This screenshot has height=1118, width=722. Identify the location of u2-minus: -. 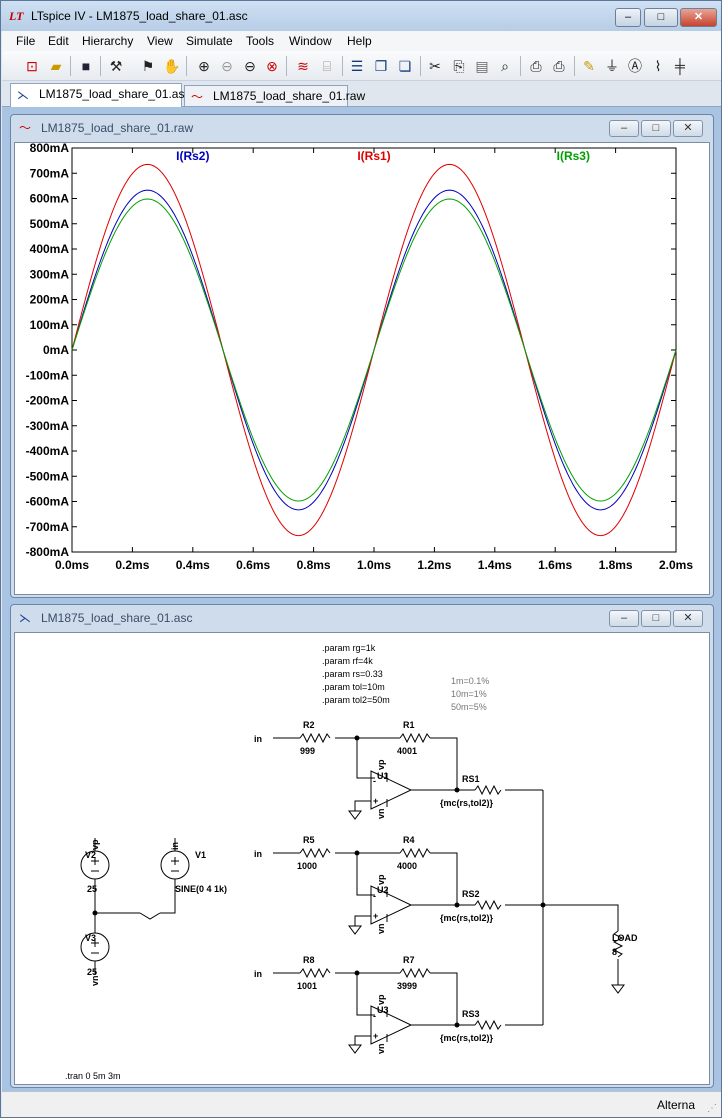
(374, 896).